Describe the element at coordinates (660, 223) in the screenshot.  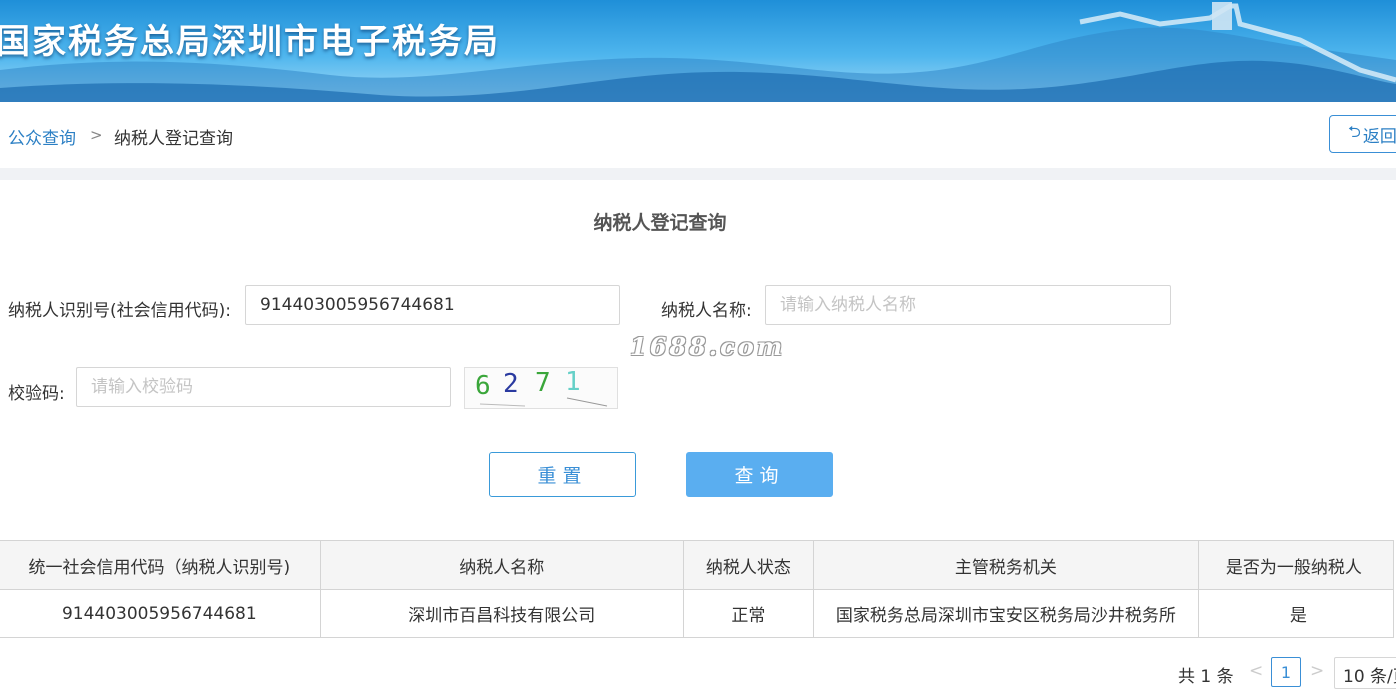
I see `form-title: 纳税人登记查询` at that location.